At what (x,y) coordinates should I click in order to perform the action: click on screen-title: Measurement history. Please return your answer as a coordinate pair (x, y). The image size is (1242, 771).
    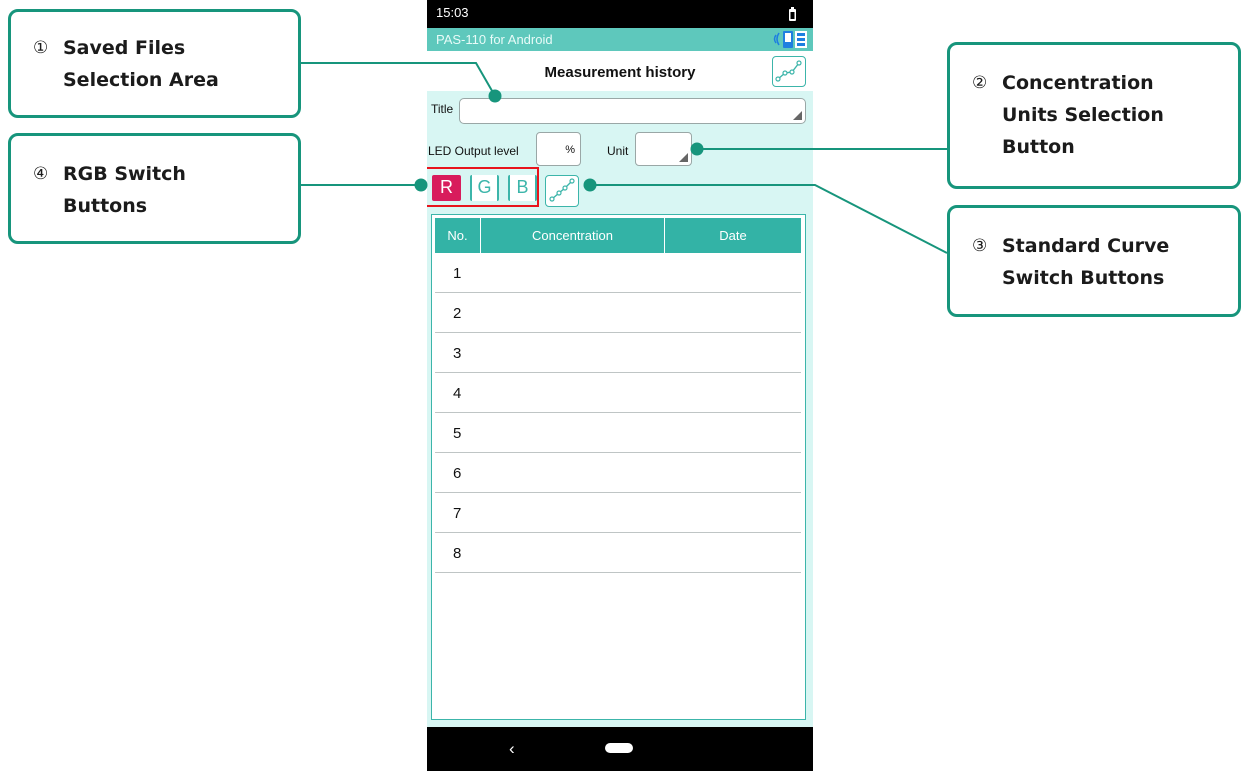
    Looking at the image, I should click on (620, 72).